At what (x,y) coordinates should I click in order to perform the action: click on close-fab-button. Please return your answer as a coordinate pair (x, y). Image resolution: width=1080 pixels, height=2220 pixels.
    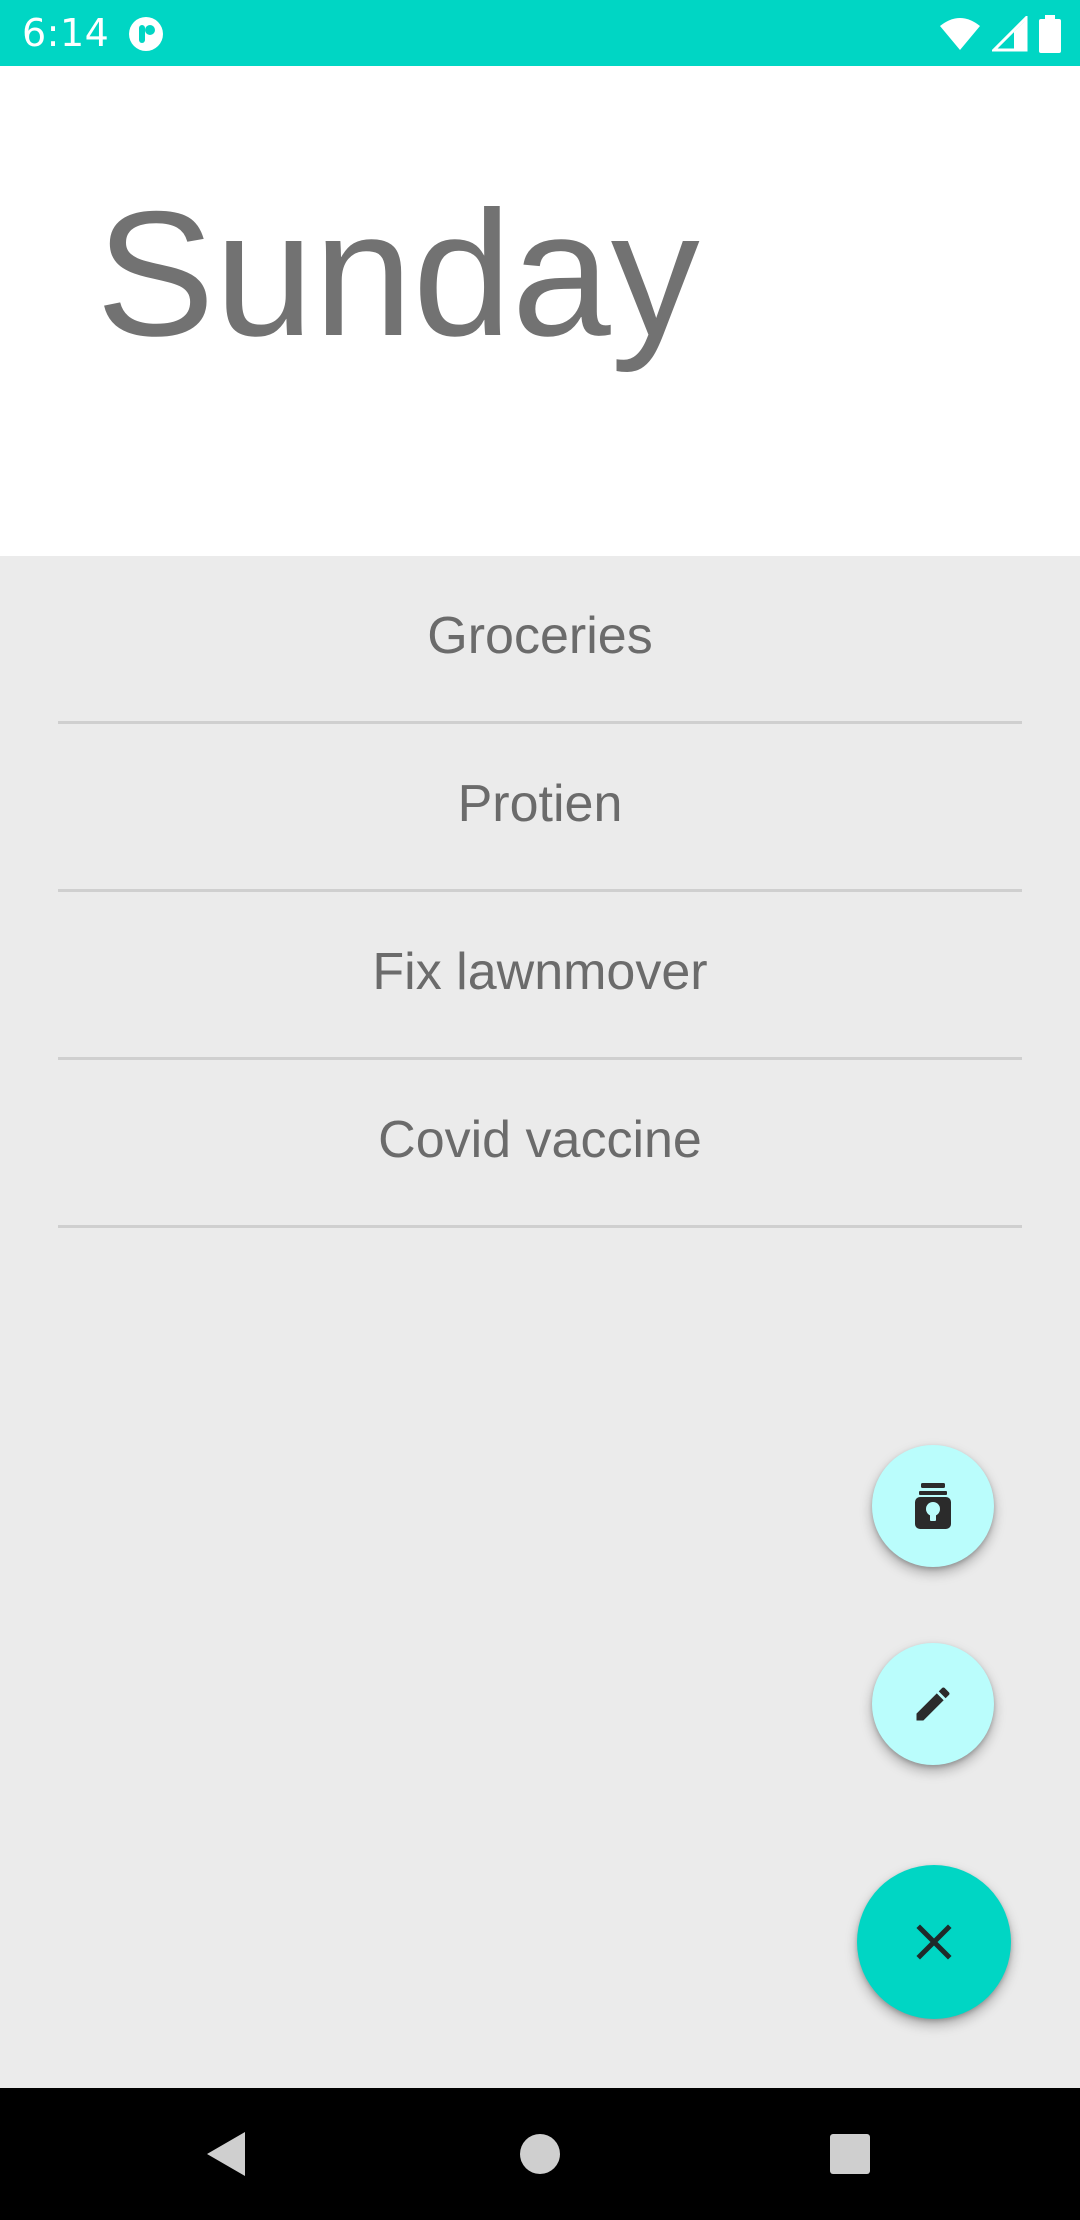
    Looking at the image, I should click on (934, 1942).